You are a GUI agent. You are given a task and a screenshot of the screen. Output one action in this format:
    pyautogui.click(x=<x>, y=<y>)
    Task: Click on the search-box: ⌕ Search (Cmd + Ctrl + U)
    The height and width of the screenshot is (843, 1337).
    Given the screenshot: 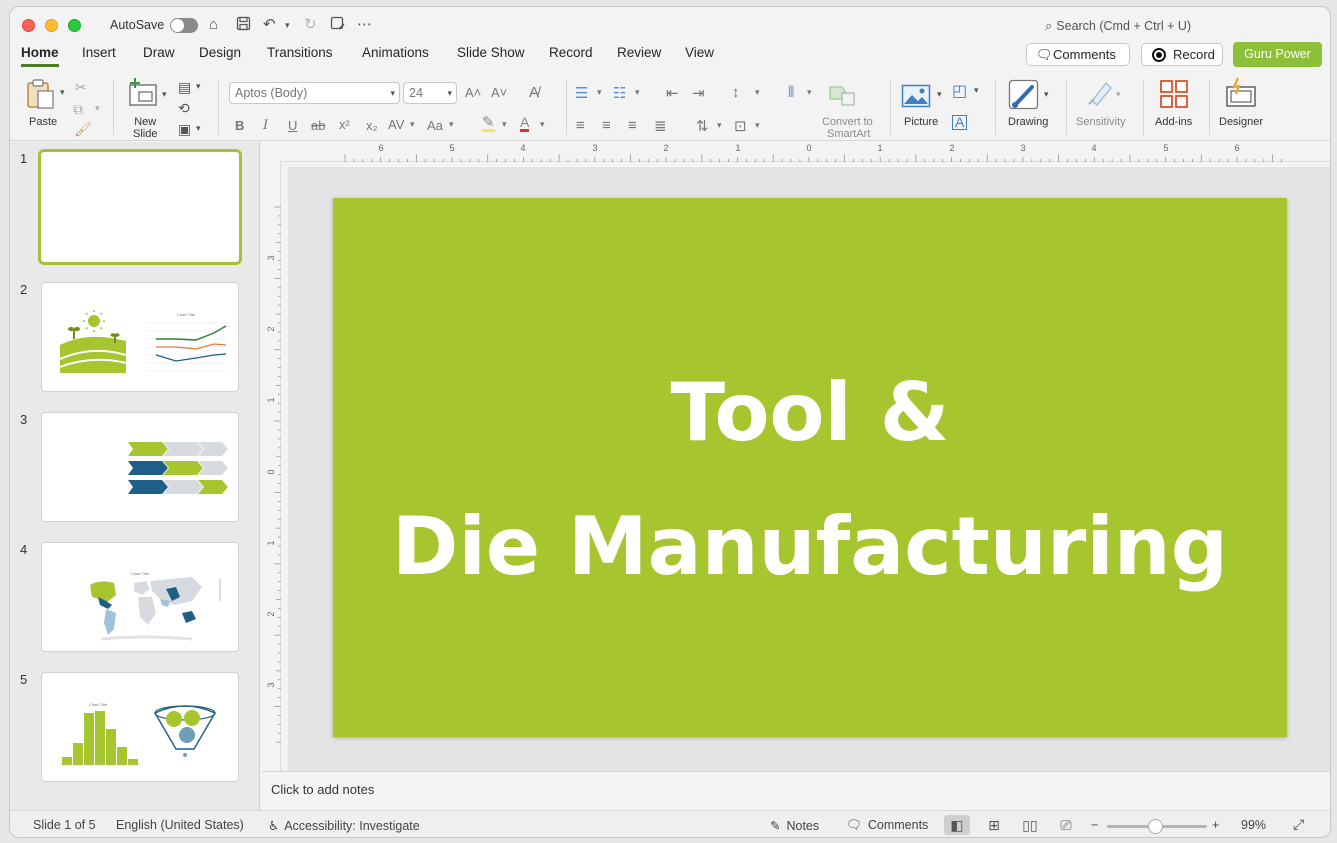 What is the action you would take?
    pyautogui.click(x=1118, y=26)
    